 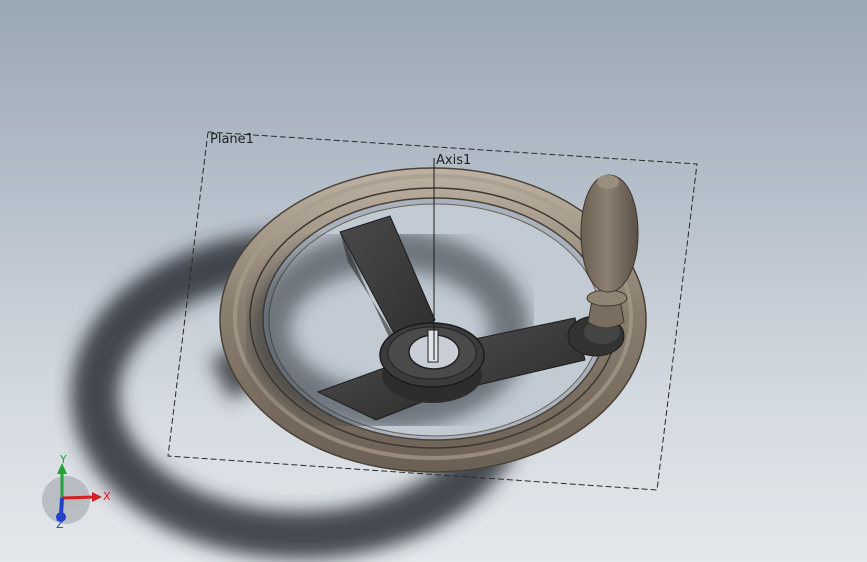 What do you see at coordinates (107, 496) in the screenshot?
I see `triad-x-label: X` at bounding box center [107, 496].